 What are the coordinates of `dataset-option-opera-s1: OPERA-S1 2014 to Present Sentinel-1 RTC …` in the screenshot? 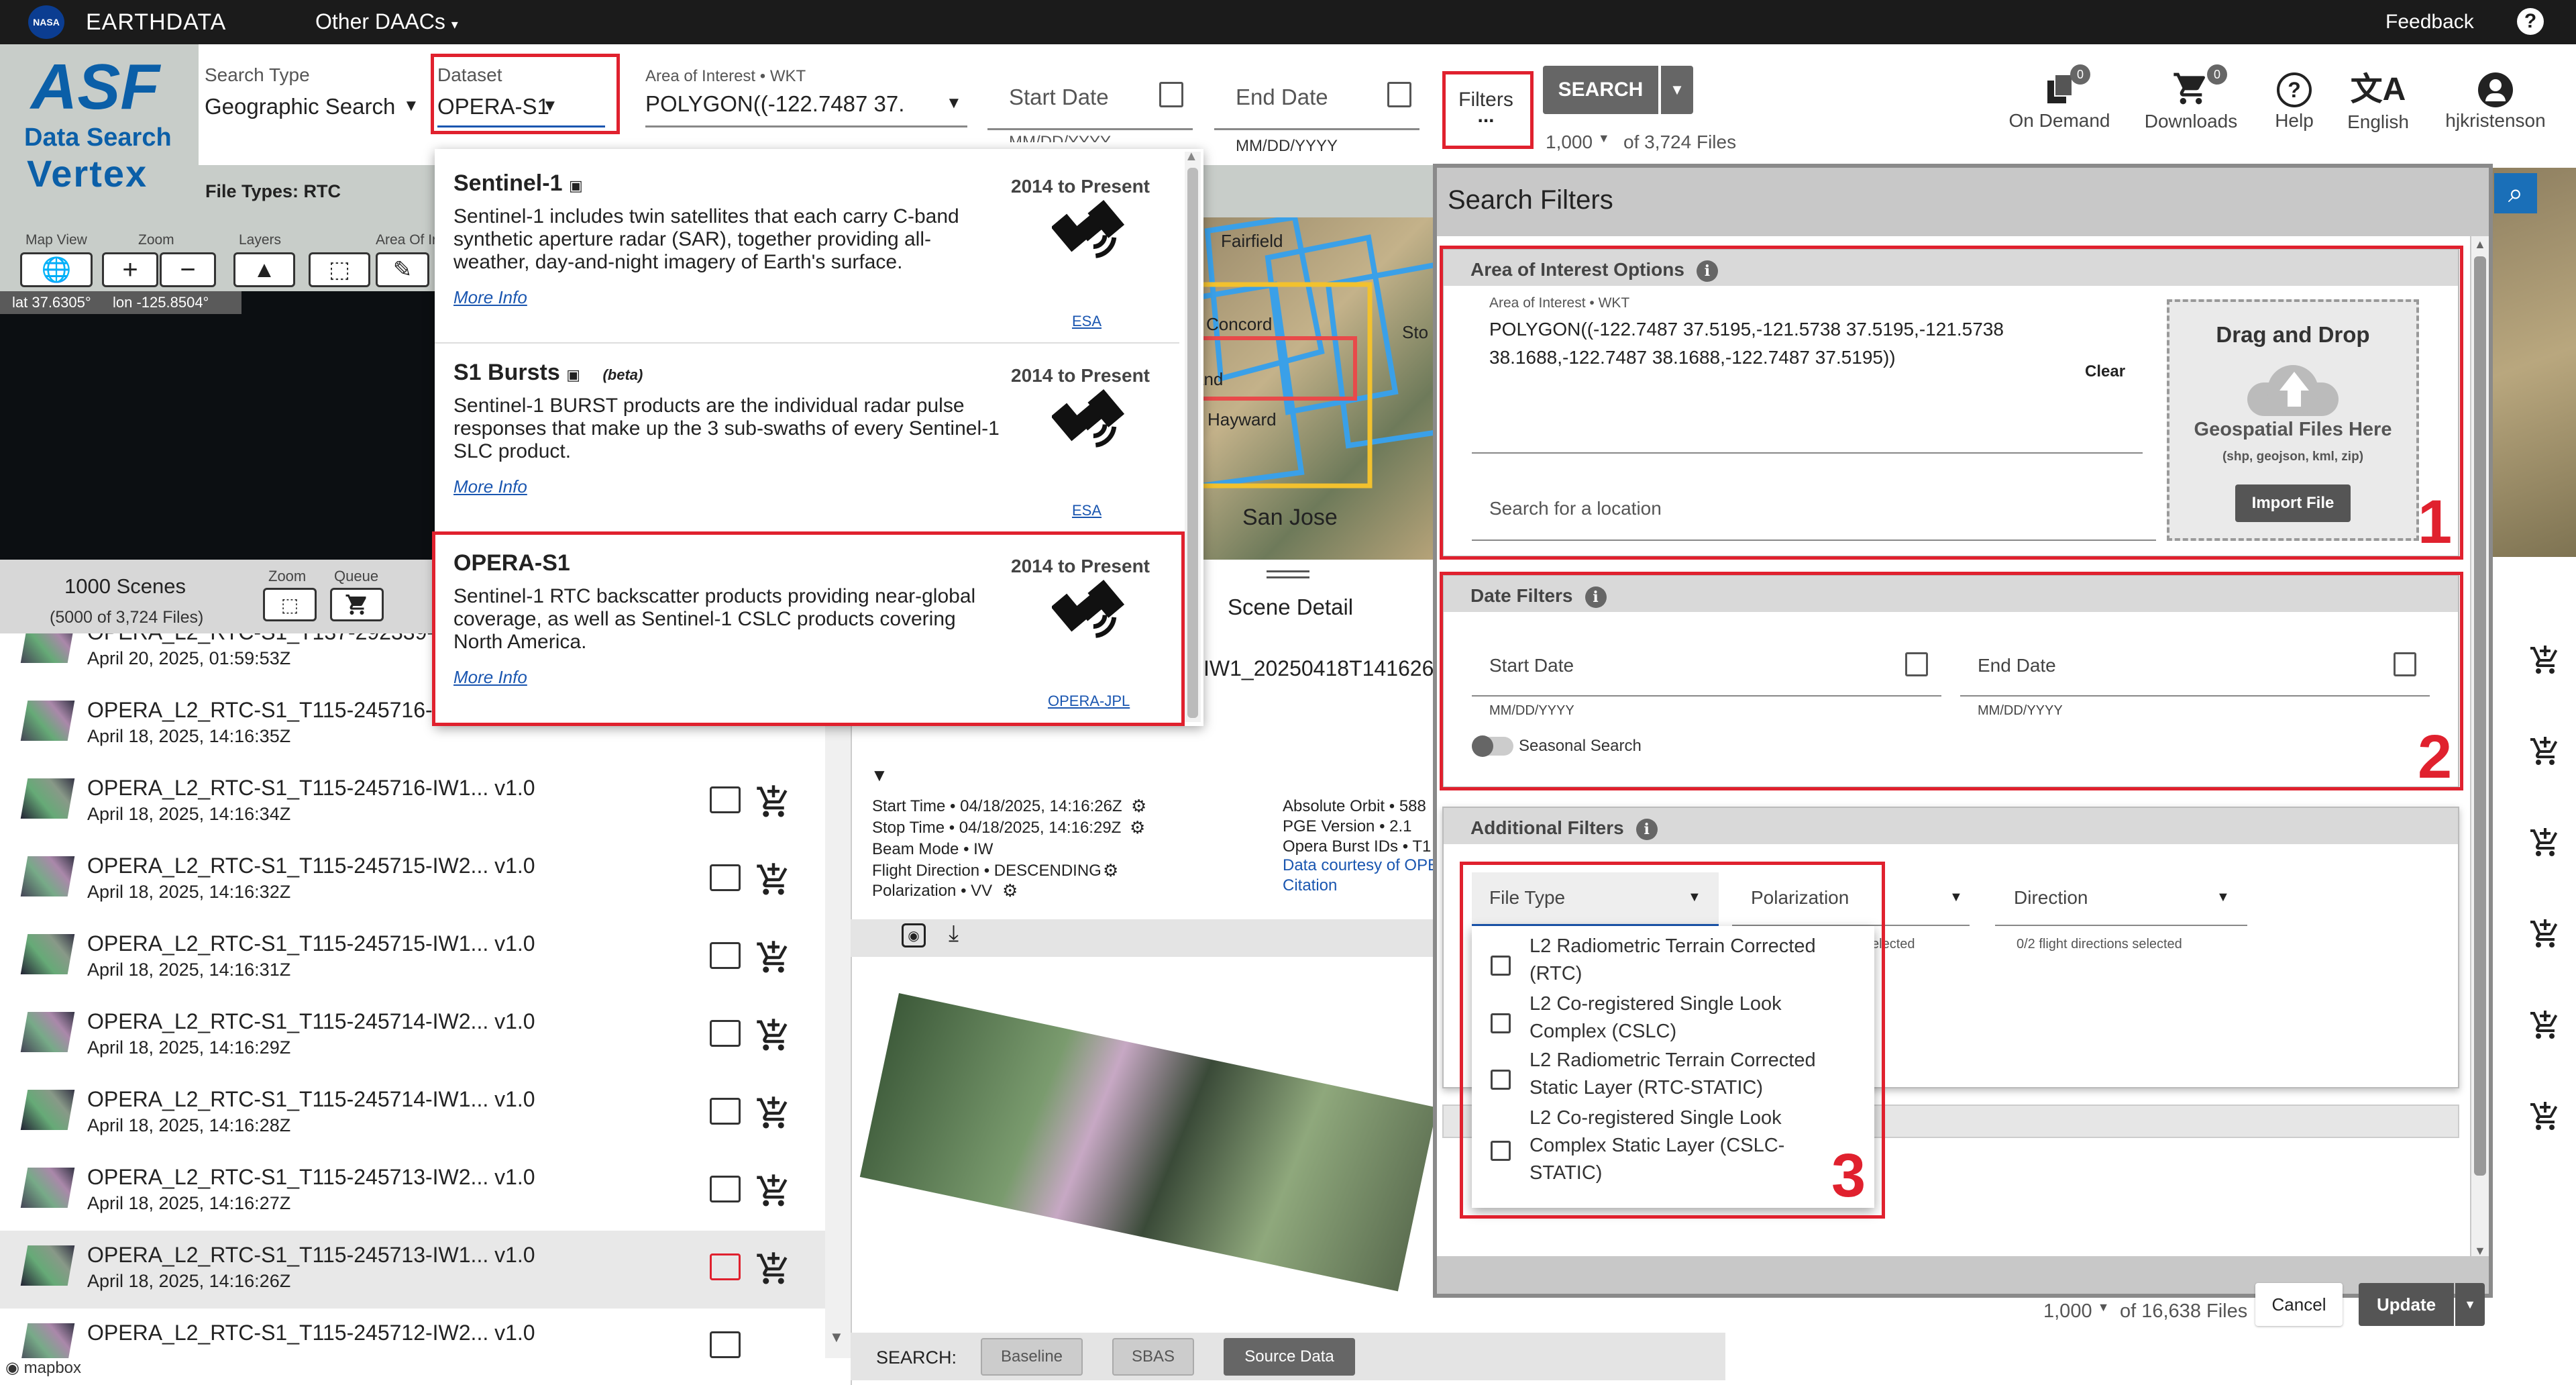 It's located at (807, 629).